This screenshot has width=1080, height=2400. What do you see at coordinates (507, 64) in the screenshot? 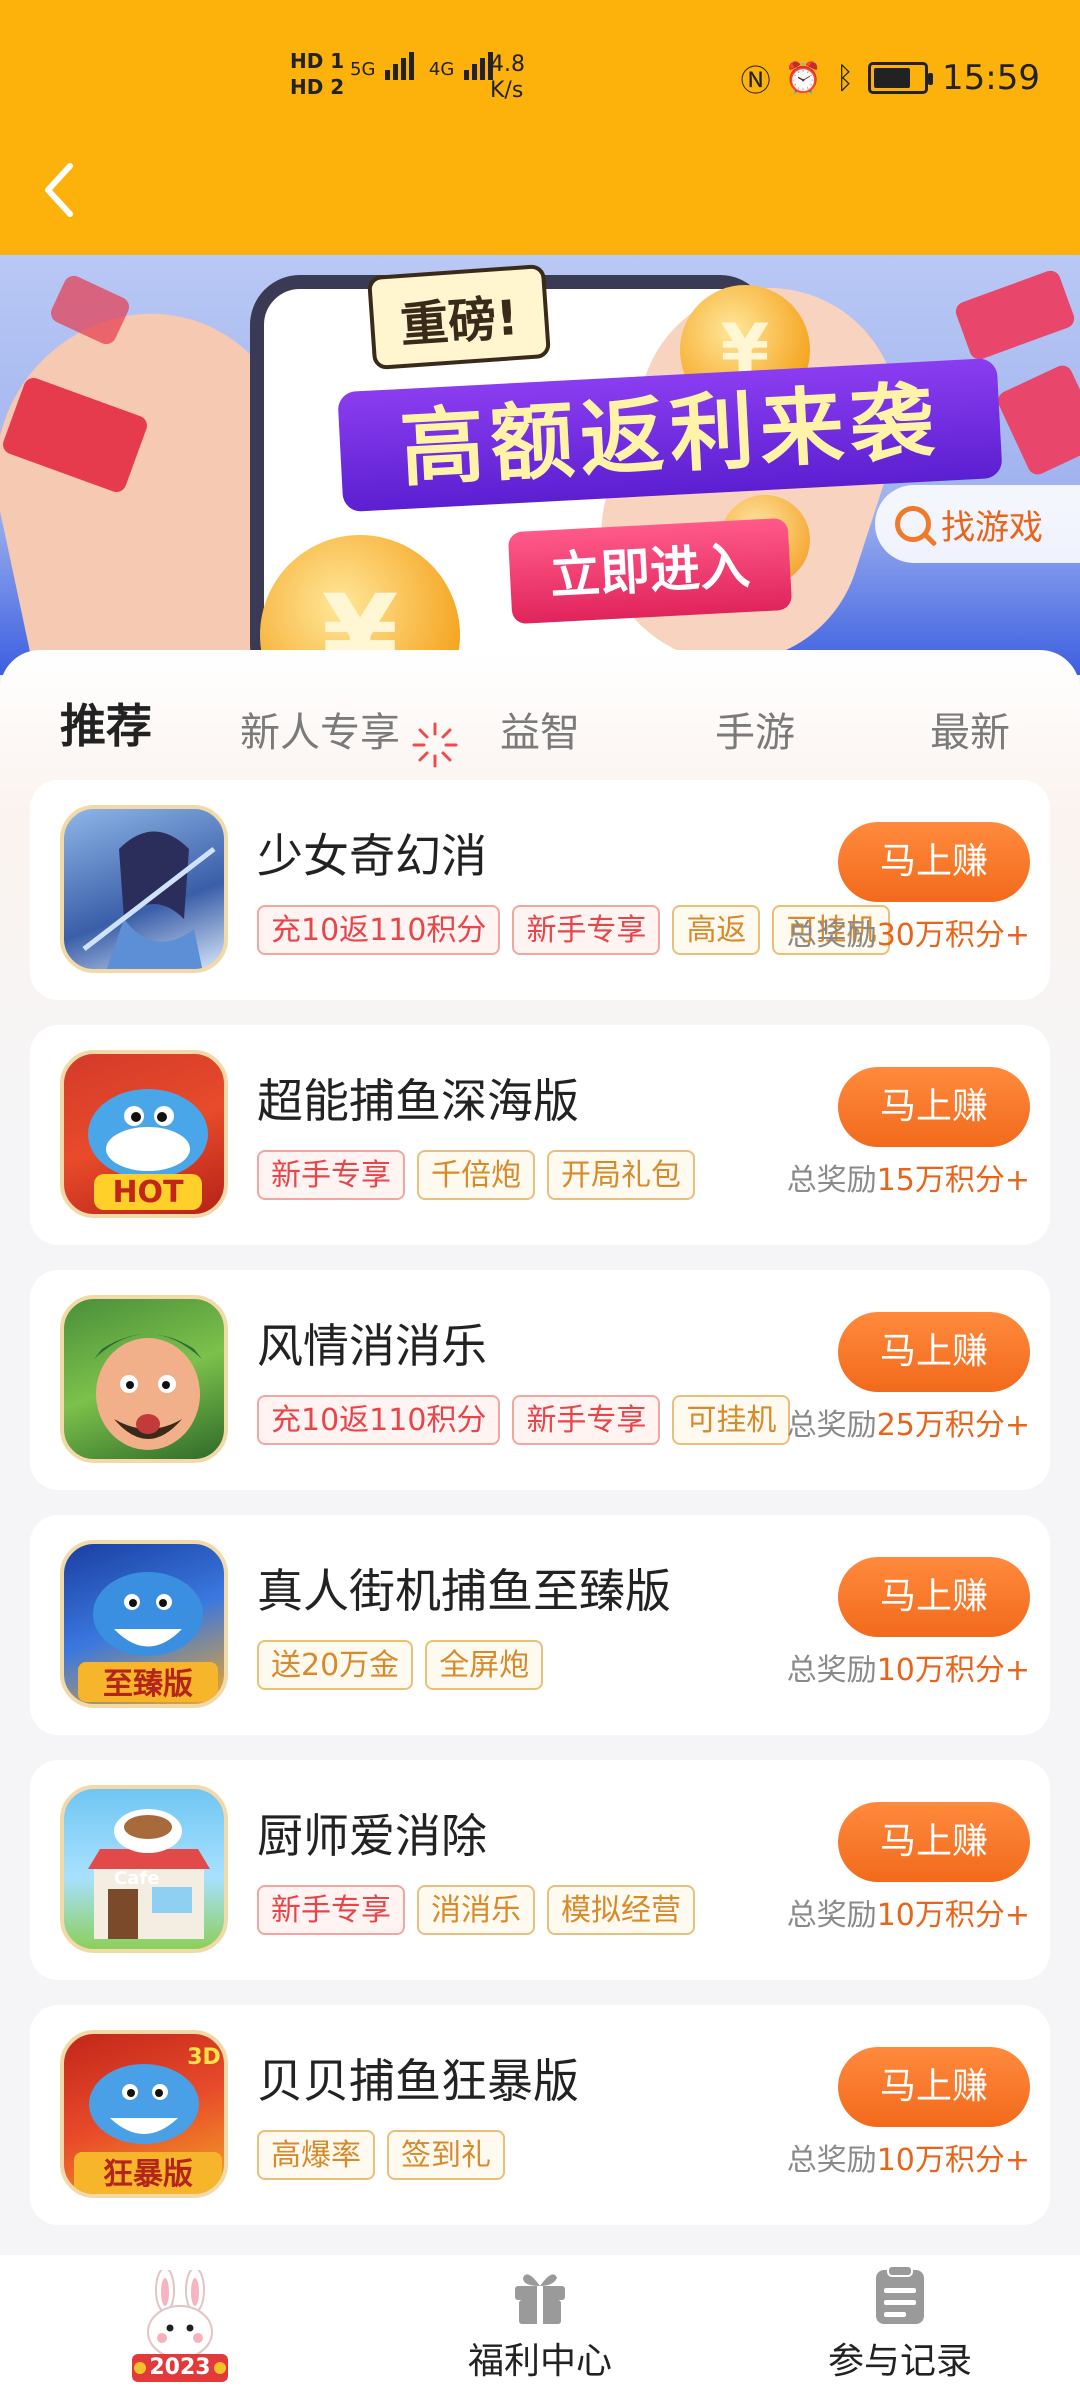
I see `speed-value: 4.8` at bounding box center [507, 64].